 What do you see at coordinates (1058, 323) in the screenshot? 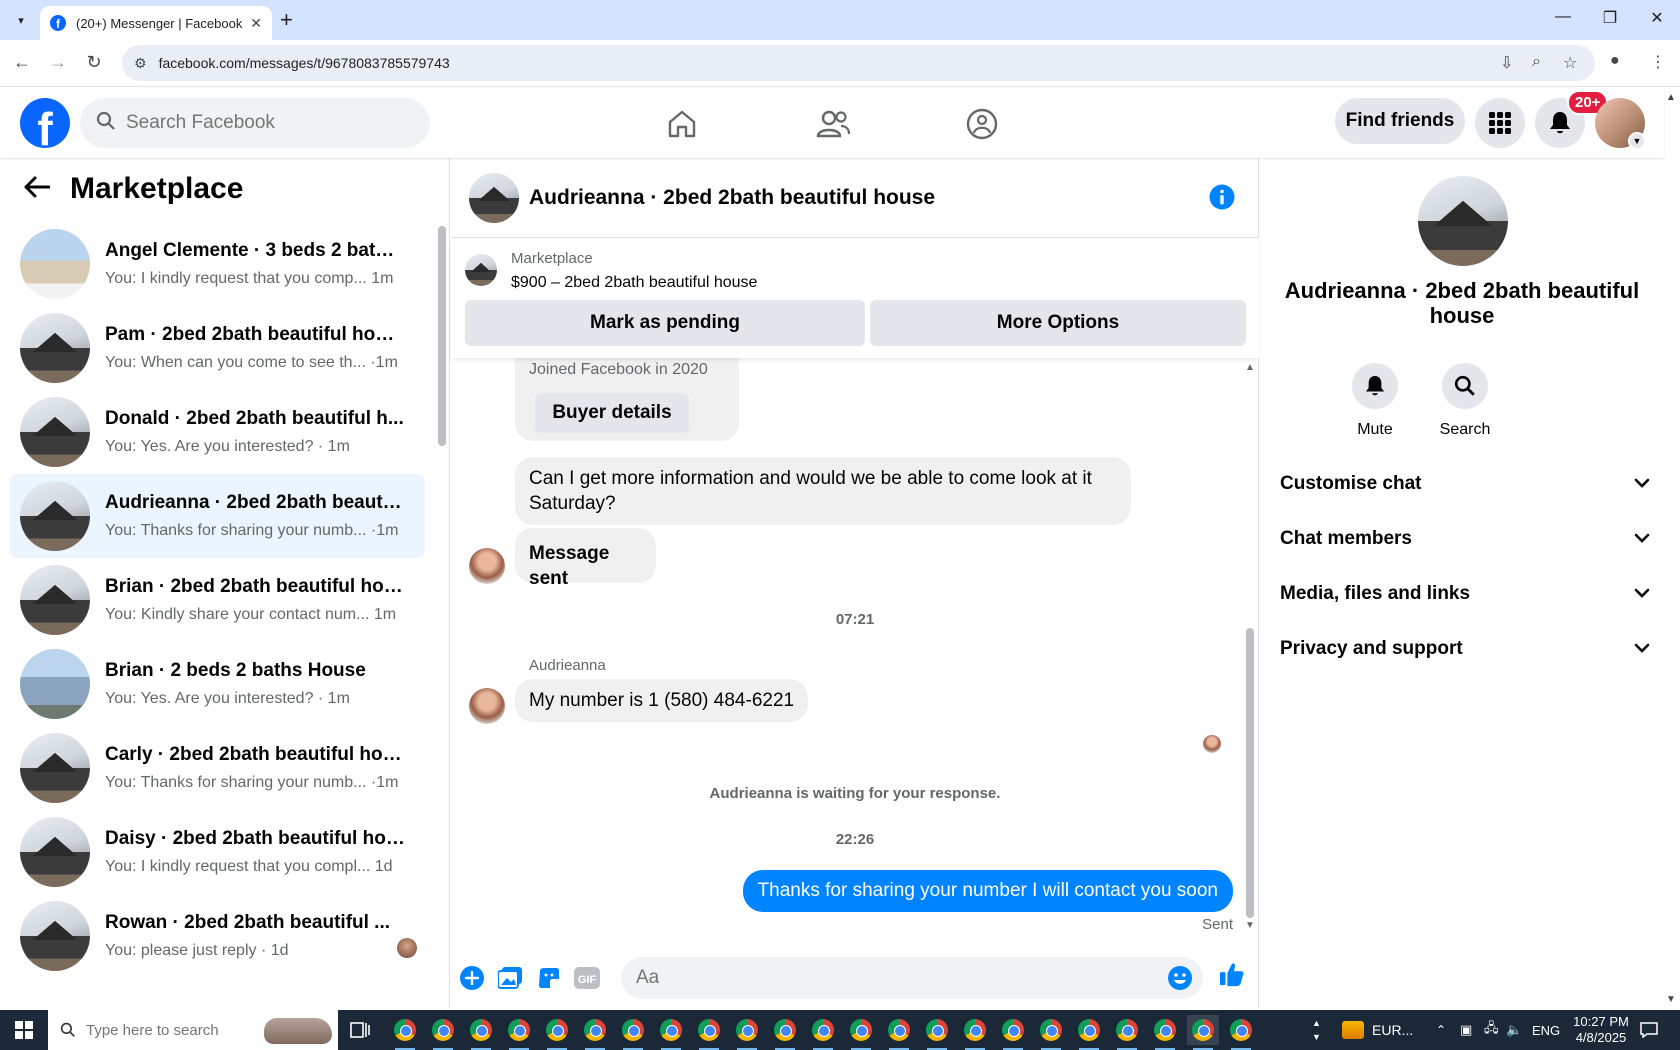
I see `more-options-button: More Options` at bounding box center [1058, 323].